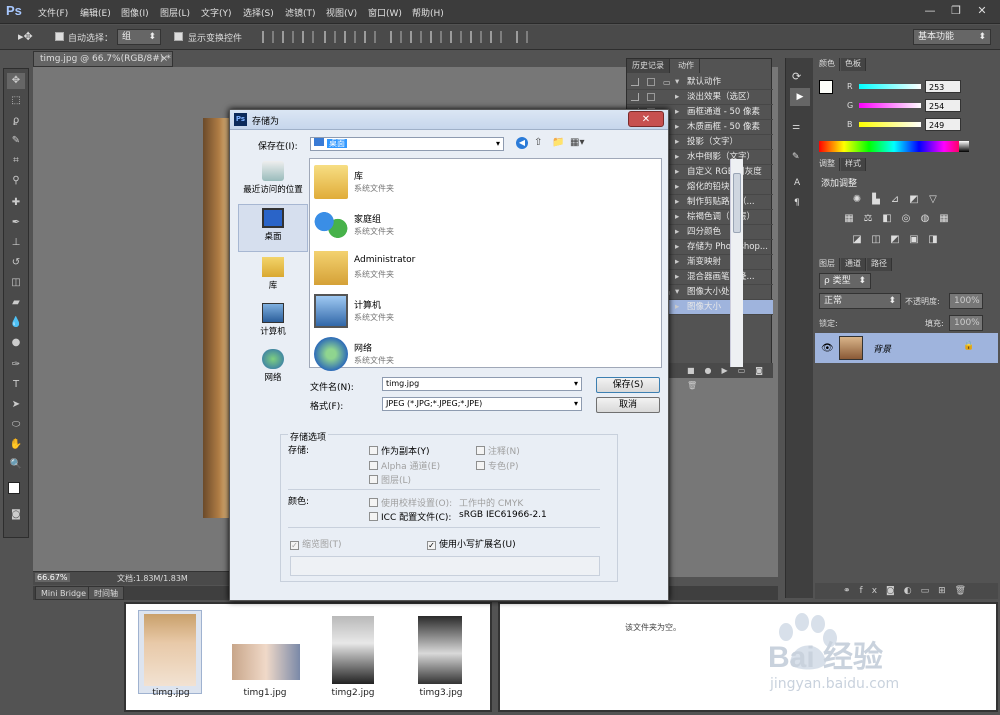 The height and width of the screenshot is (715, 1000). What do you see at coordinates (16, 161) in the screenshot?
I see `crop-tool-icon: ⌗` at bounding box center [16, 161].